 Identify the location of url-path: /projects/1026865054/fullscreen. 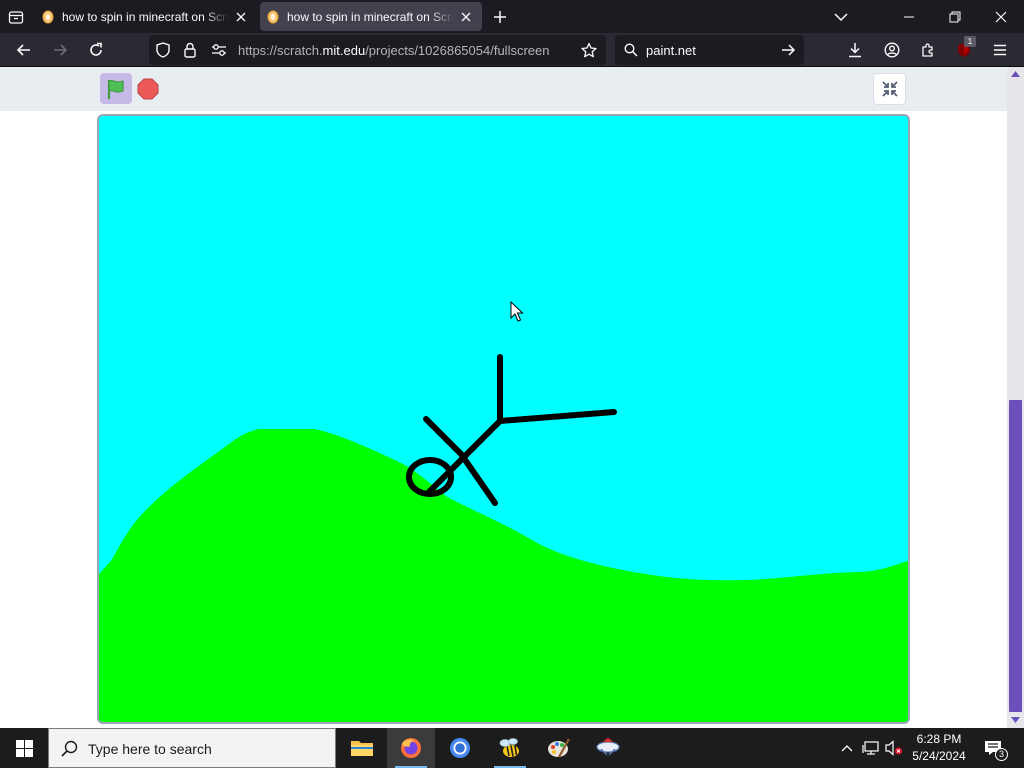
(457, 50).